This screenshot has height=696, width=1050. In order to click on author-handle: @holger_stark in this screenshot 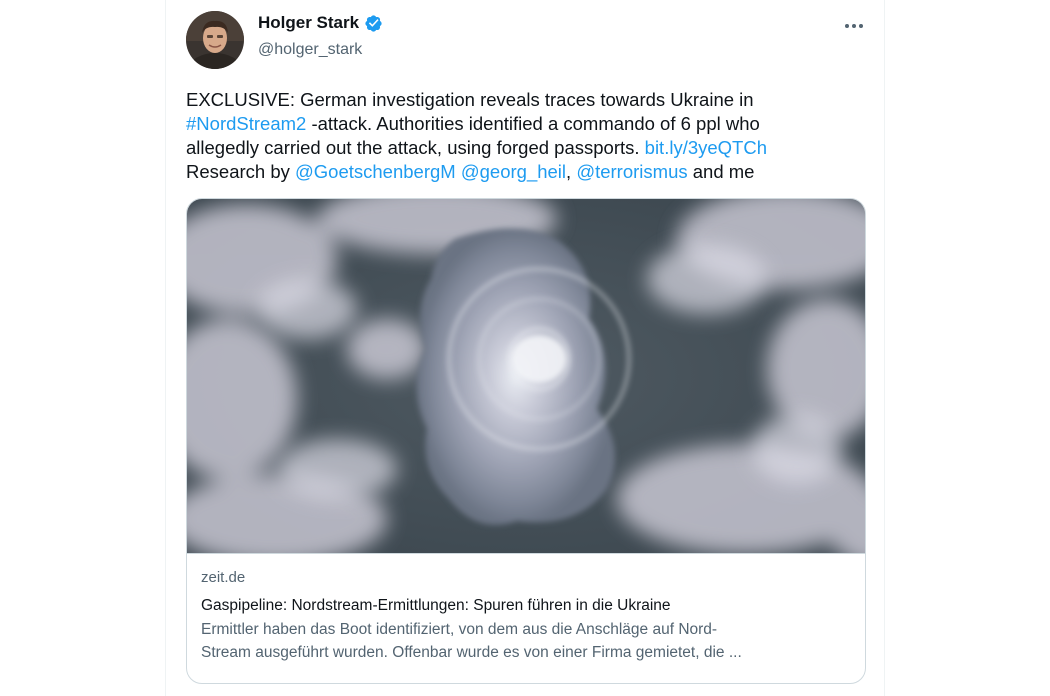, I will do `click(310, 50)`.